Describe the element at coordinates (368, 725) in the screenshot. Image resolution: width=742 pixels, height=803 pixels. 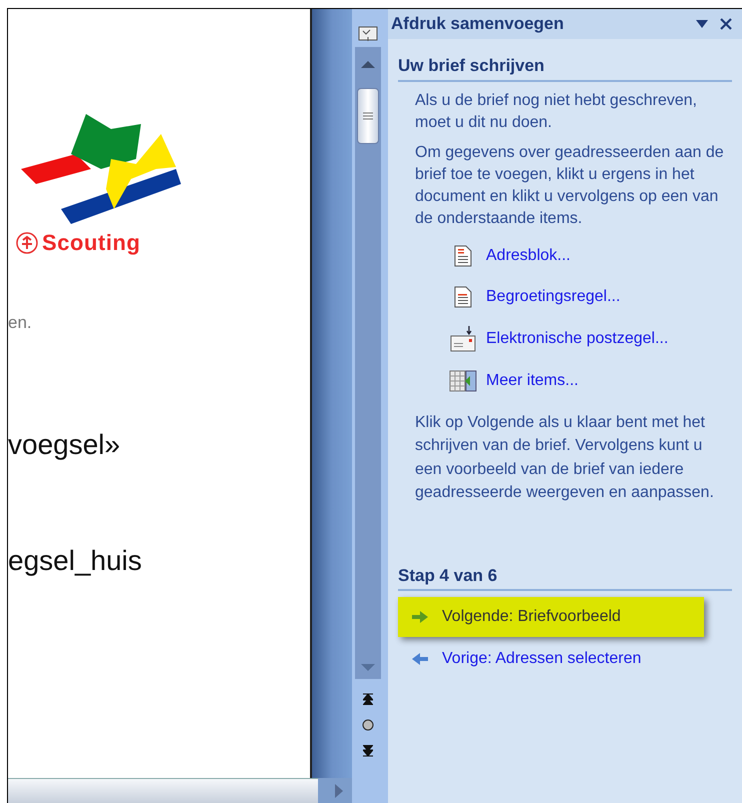
I see `browse-object-icon` at that location.